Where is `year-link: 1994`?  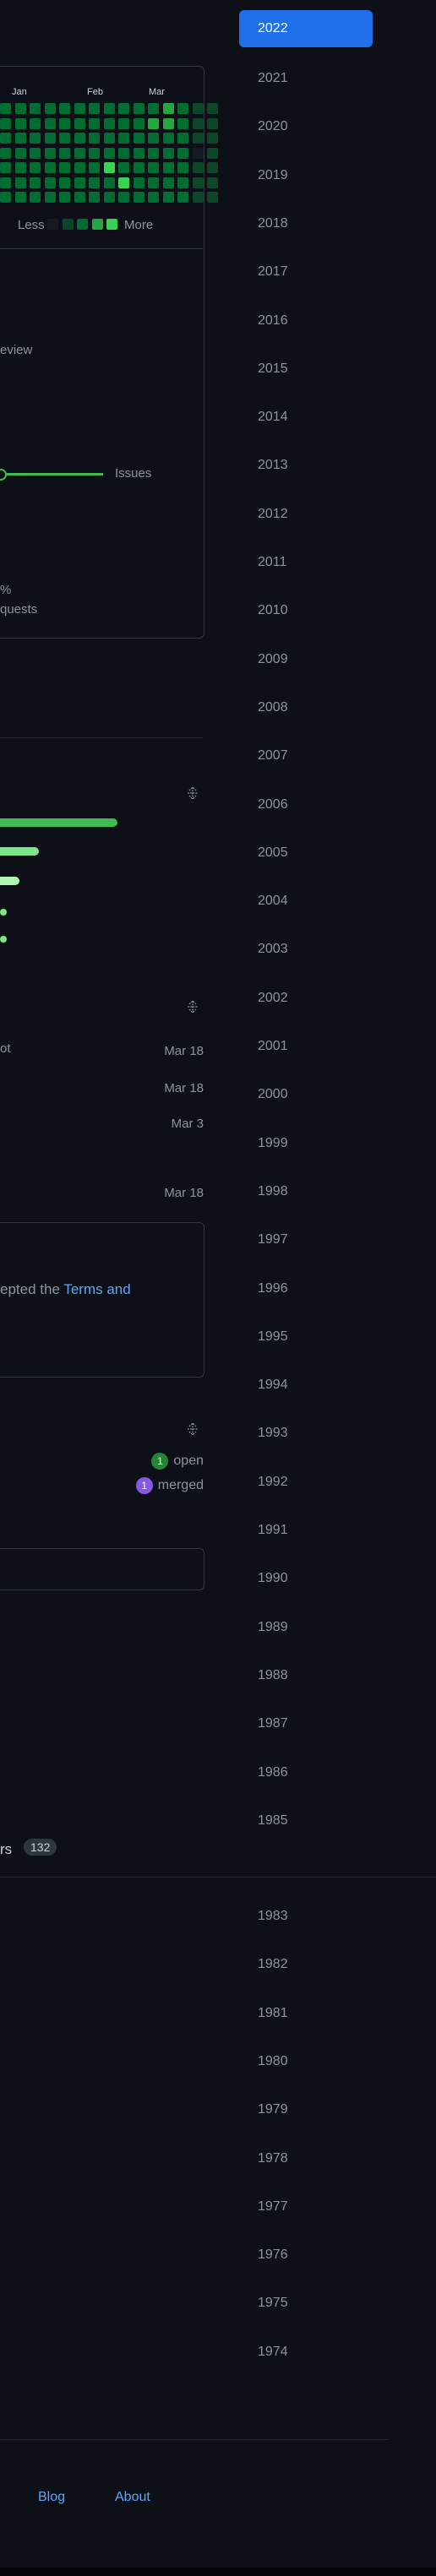 year-link: 1994 is located at coordinates (273, 1385).